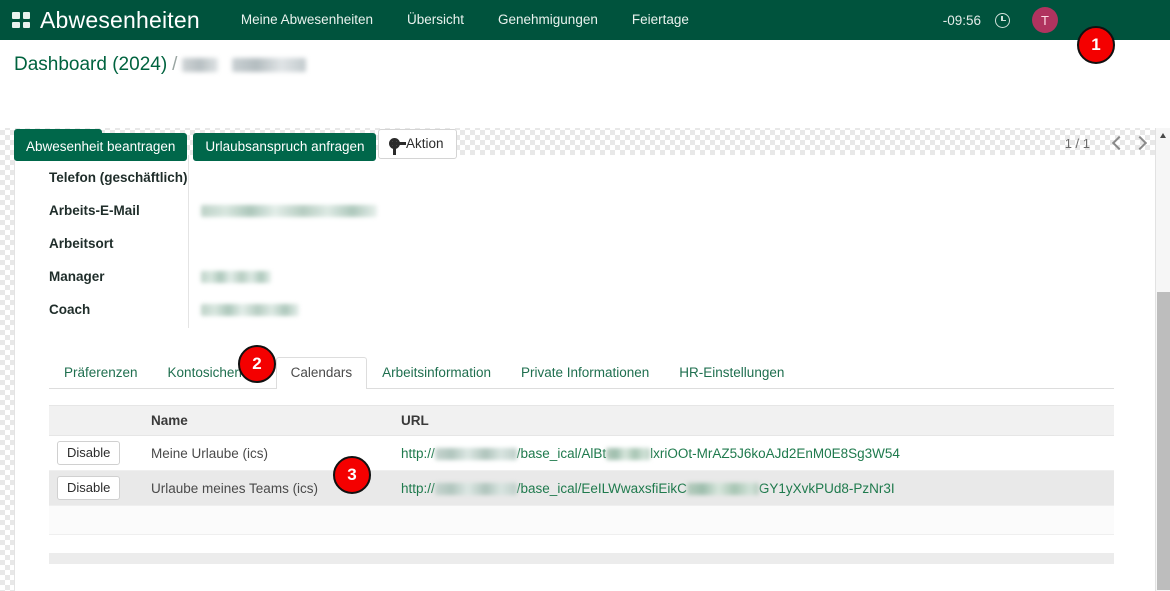  Describe the element at coordinates (264, 420) in the screenshot. I see `column-header-name: Name` at that location.